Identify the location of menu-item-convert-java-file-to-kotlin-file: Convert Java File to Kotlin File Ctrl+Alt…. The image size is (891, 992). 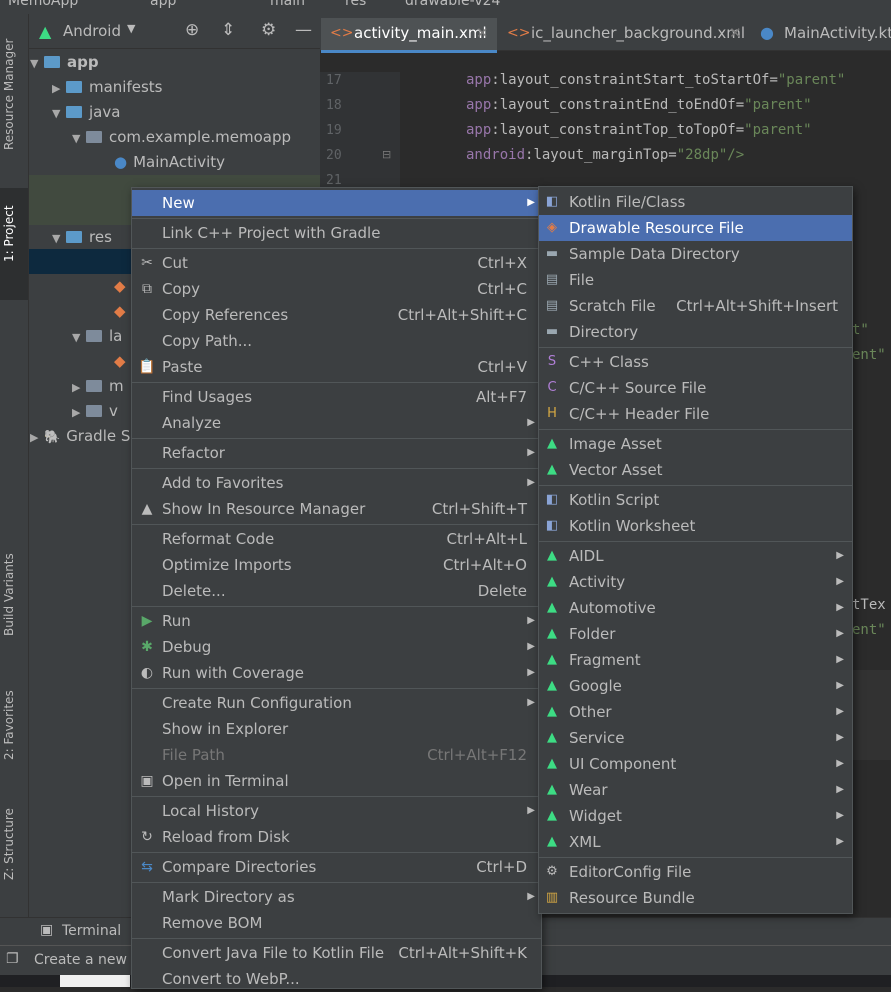
(336, 953).